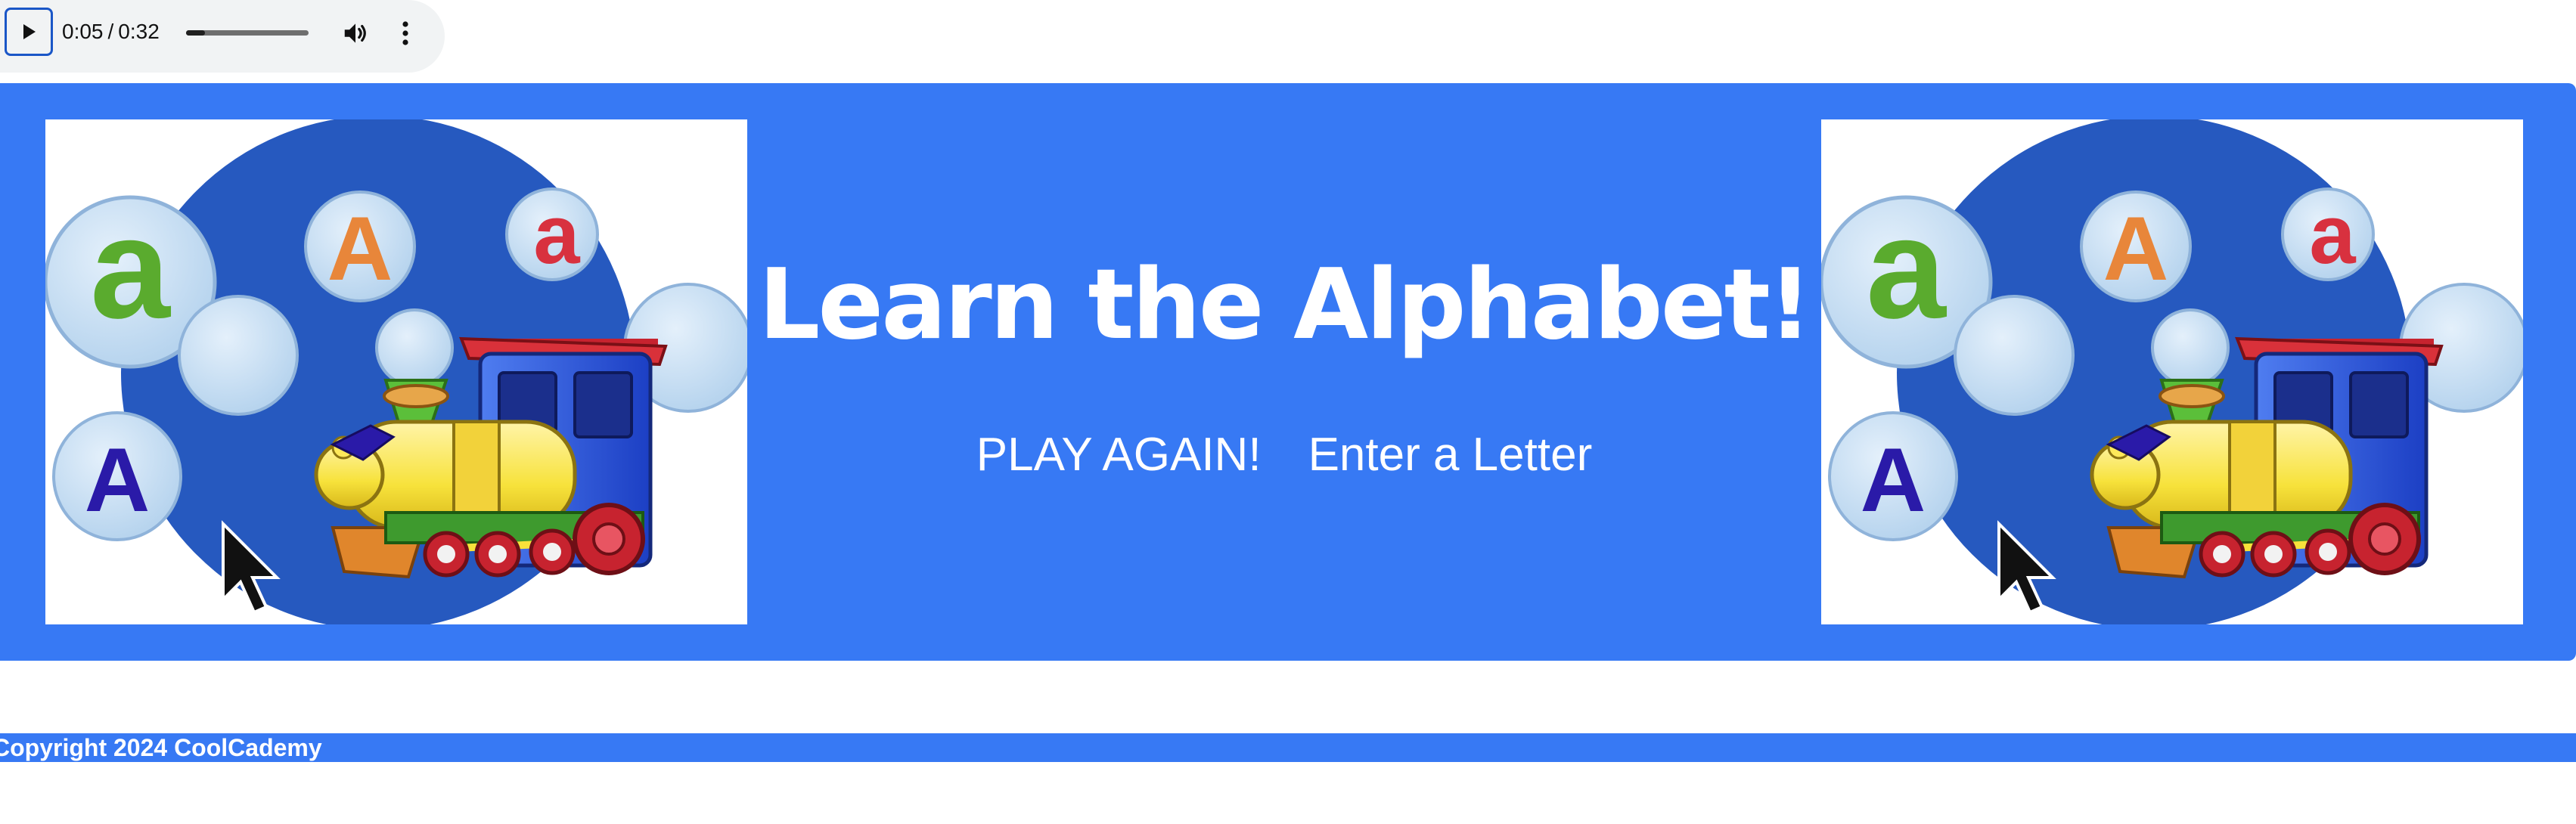  Describe the element at coordinates (139, 31) in the screenshot. I see `duration: 0:32` at that location.